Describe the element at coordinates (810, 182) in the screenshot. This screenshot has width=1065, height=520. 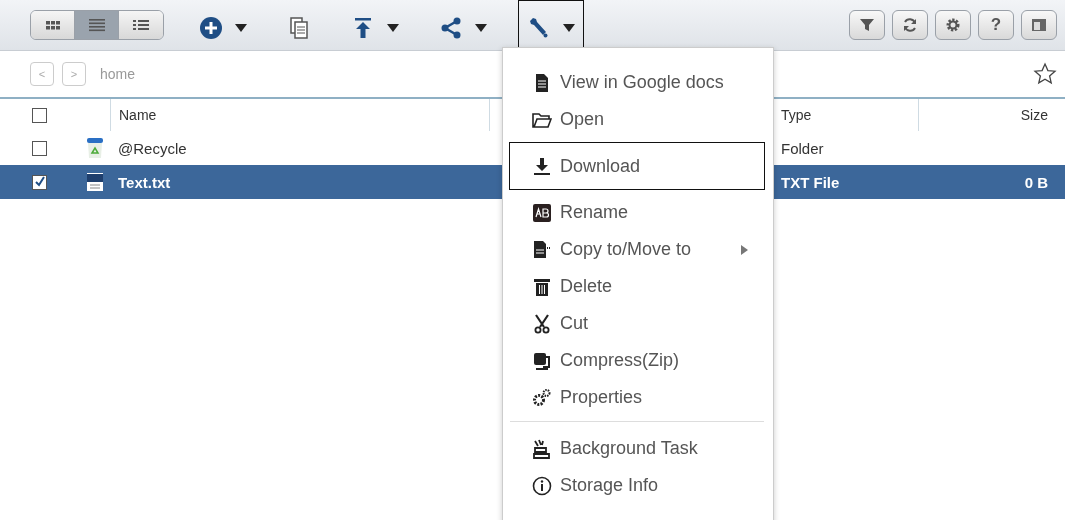
I see `file-type: TXT File` at that location.